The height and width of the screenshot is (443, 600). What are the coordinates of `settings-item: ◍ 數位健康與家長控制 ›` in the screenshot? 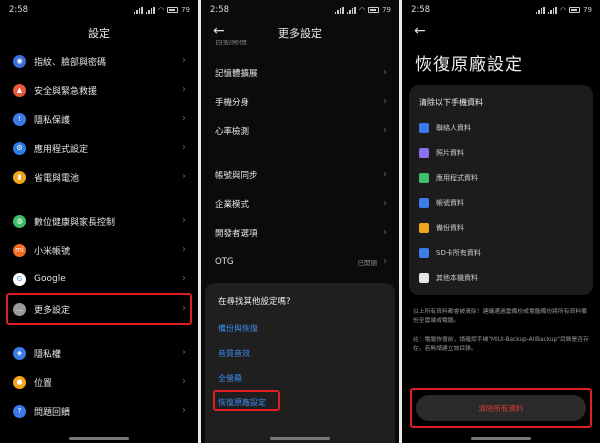 It's located at (99, 221).